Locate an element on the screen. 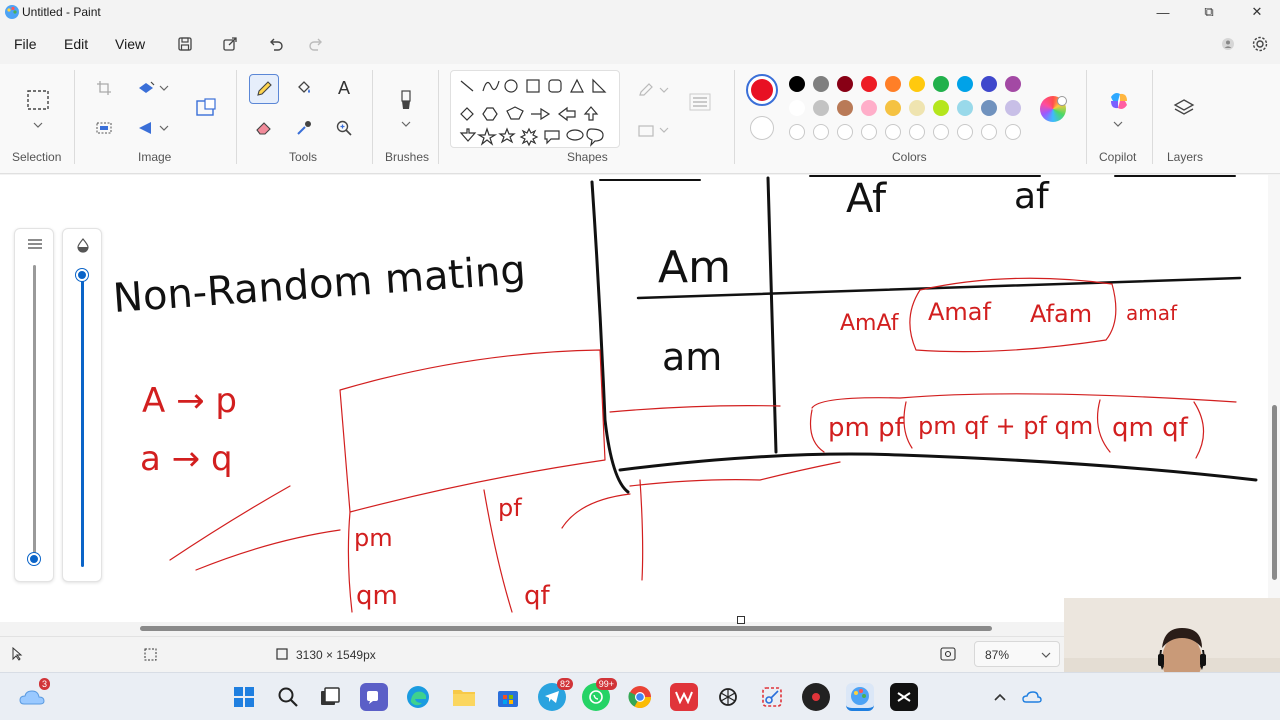  size-slider-track is located at coordinates (34, 413).